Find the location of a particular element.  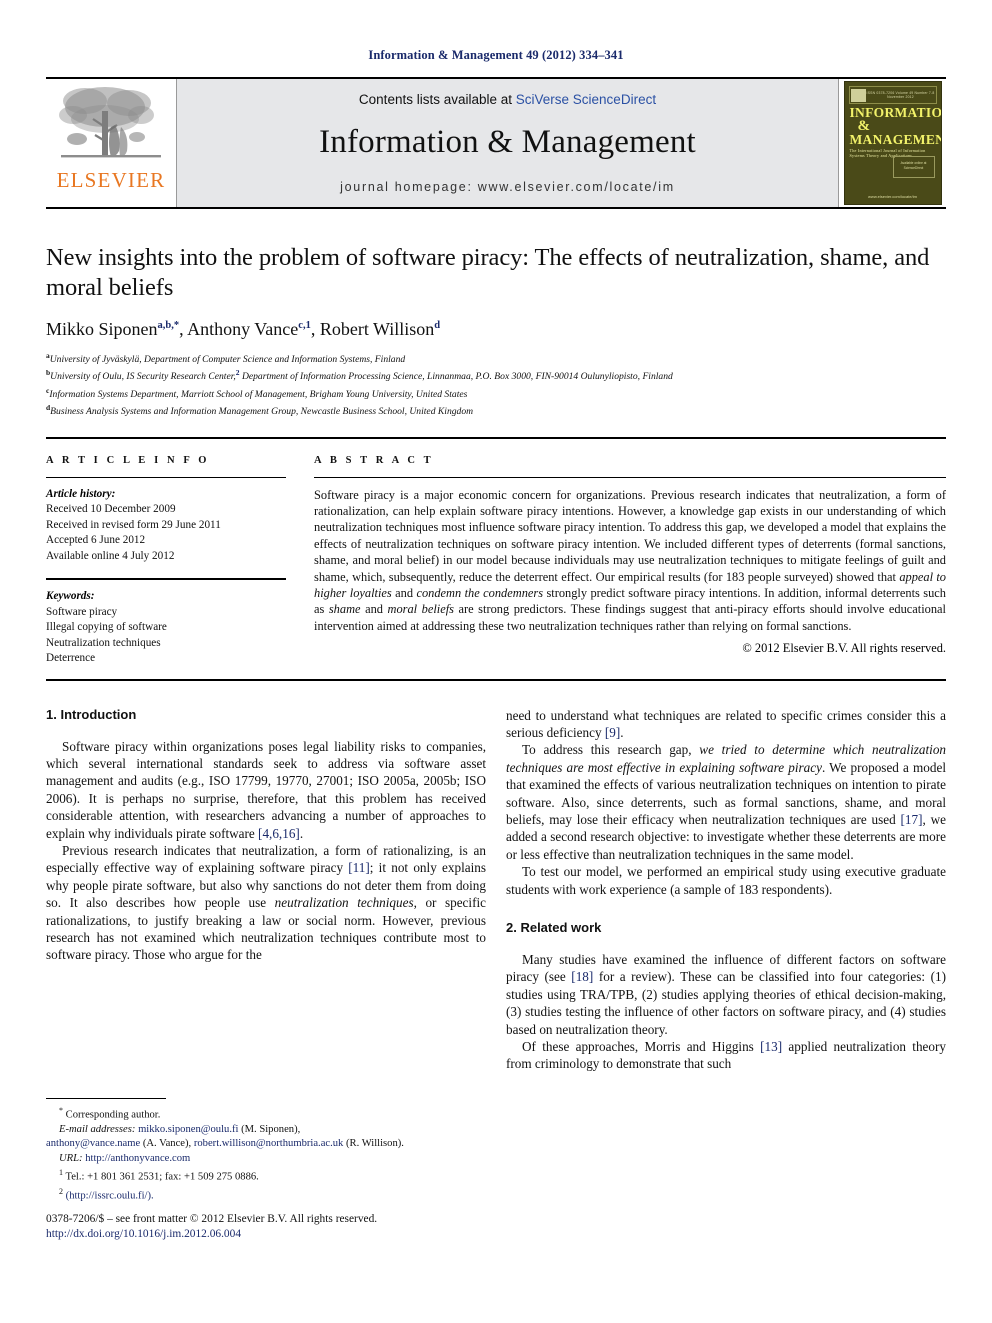

cover-elsevier-icon is located at coordinates (858, 95).